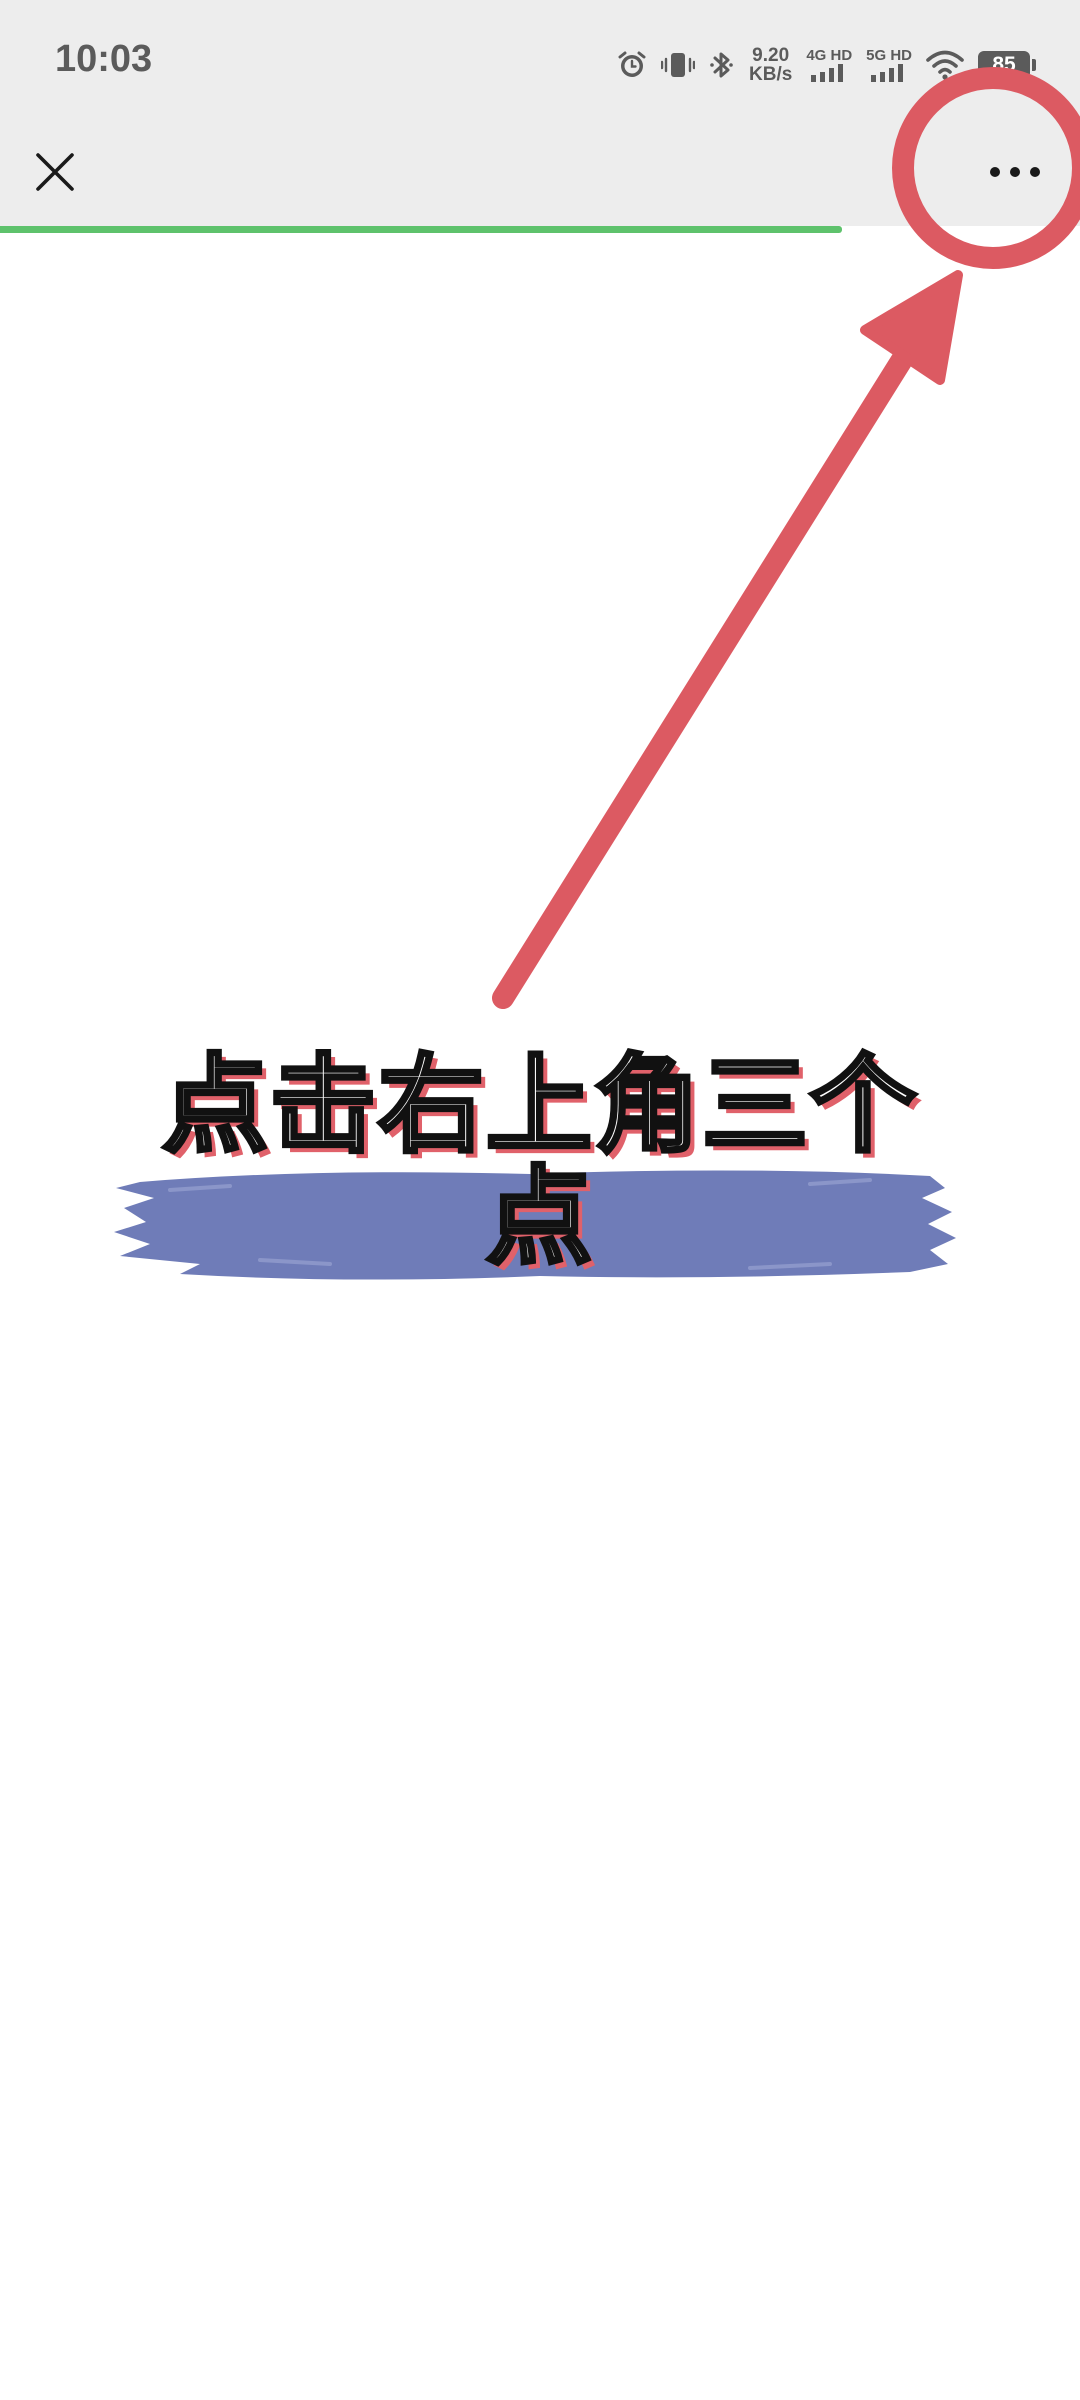 The height and width of the screenshot is (2400, 1080). I want to click on close-icon, so click(55, 172).